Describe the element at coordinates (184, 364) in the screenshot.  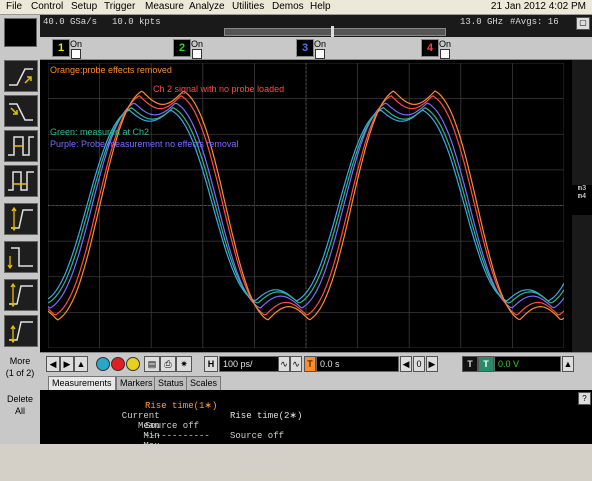
I see `brightness-icon: ✷` at that location.